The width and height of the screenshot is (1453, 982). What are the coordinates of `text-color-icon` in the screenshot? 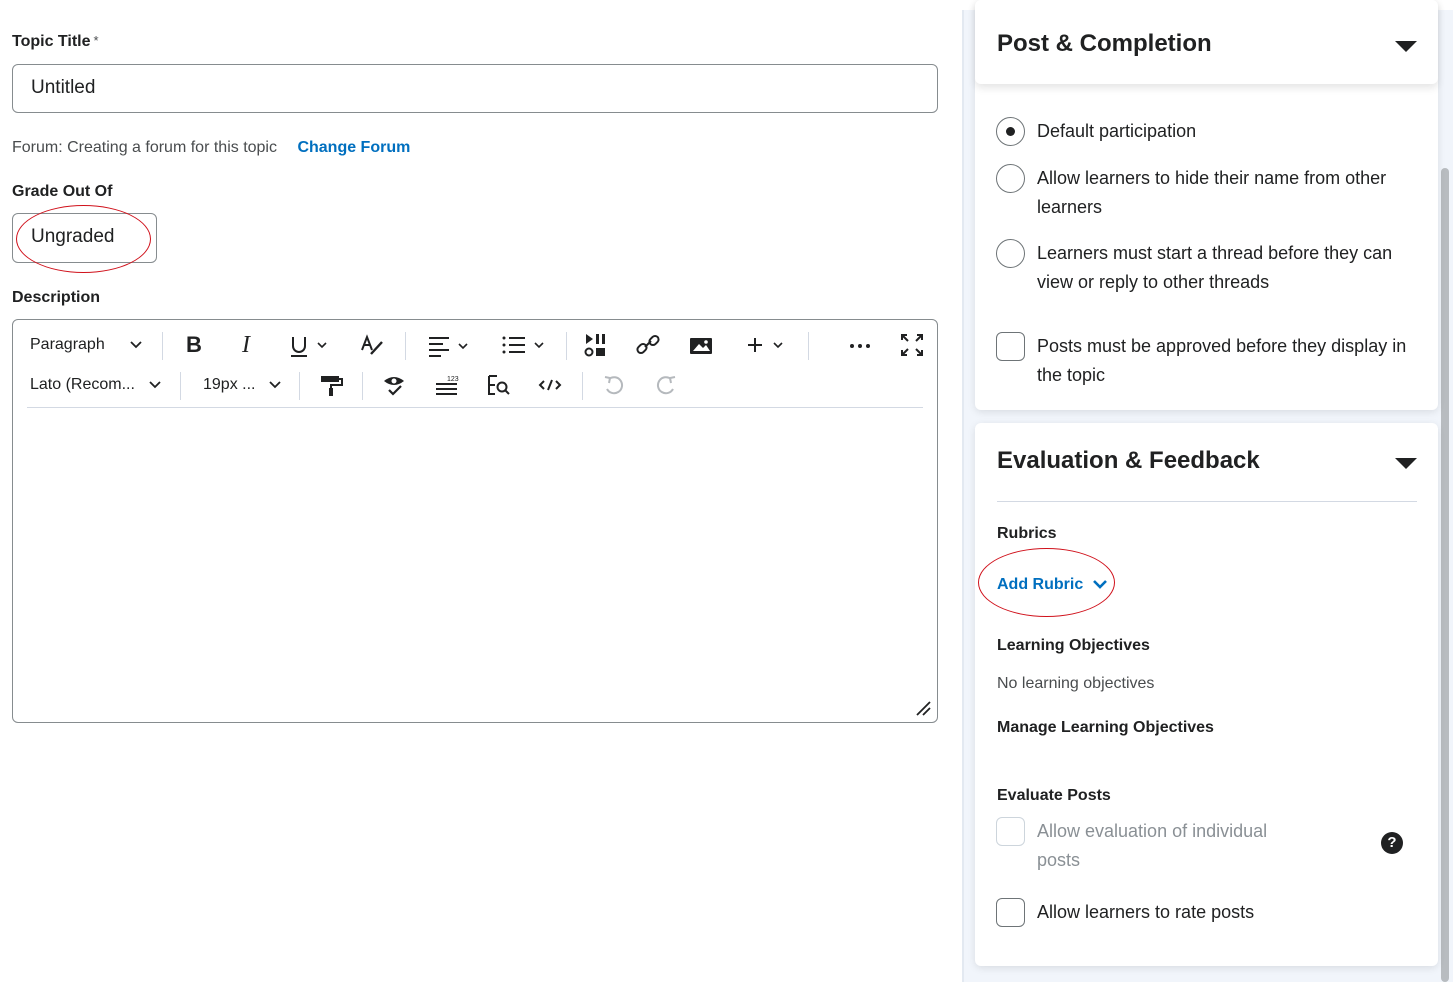 It's located at (372, 345).